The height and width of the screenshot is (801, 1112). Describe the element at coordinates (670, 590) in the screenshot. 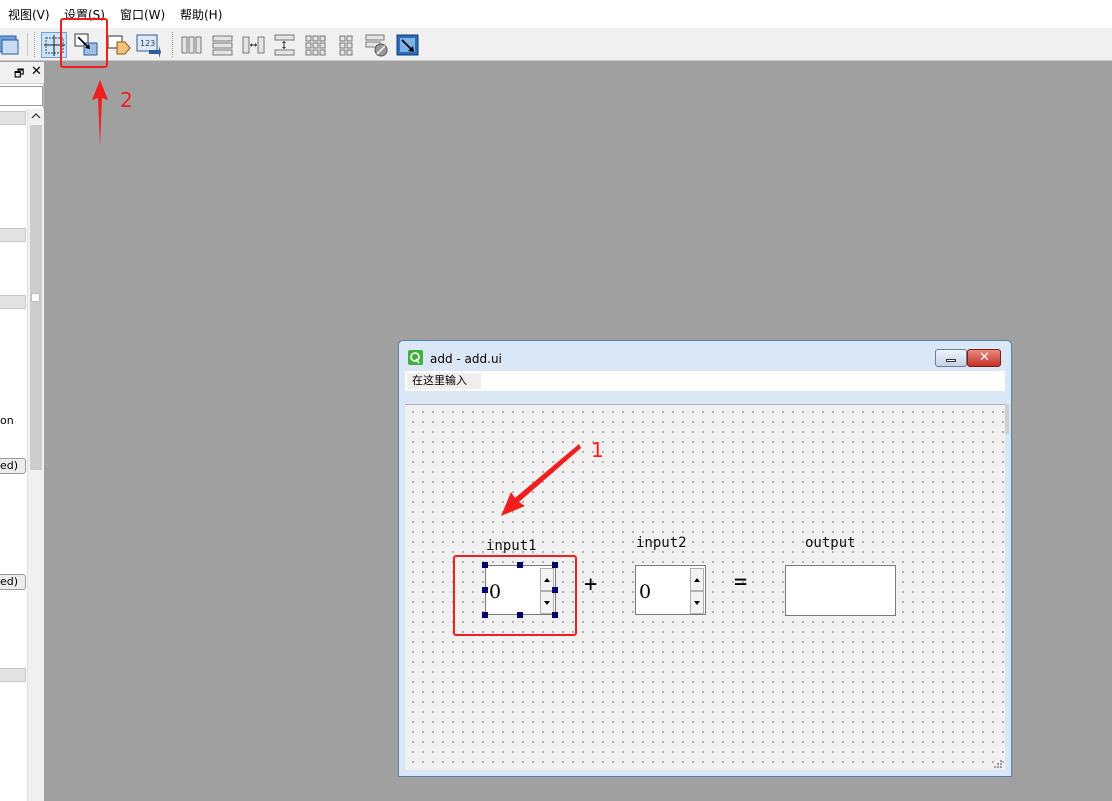

I see `input2-spinbox: 0` at that location.